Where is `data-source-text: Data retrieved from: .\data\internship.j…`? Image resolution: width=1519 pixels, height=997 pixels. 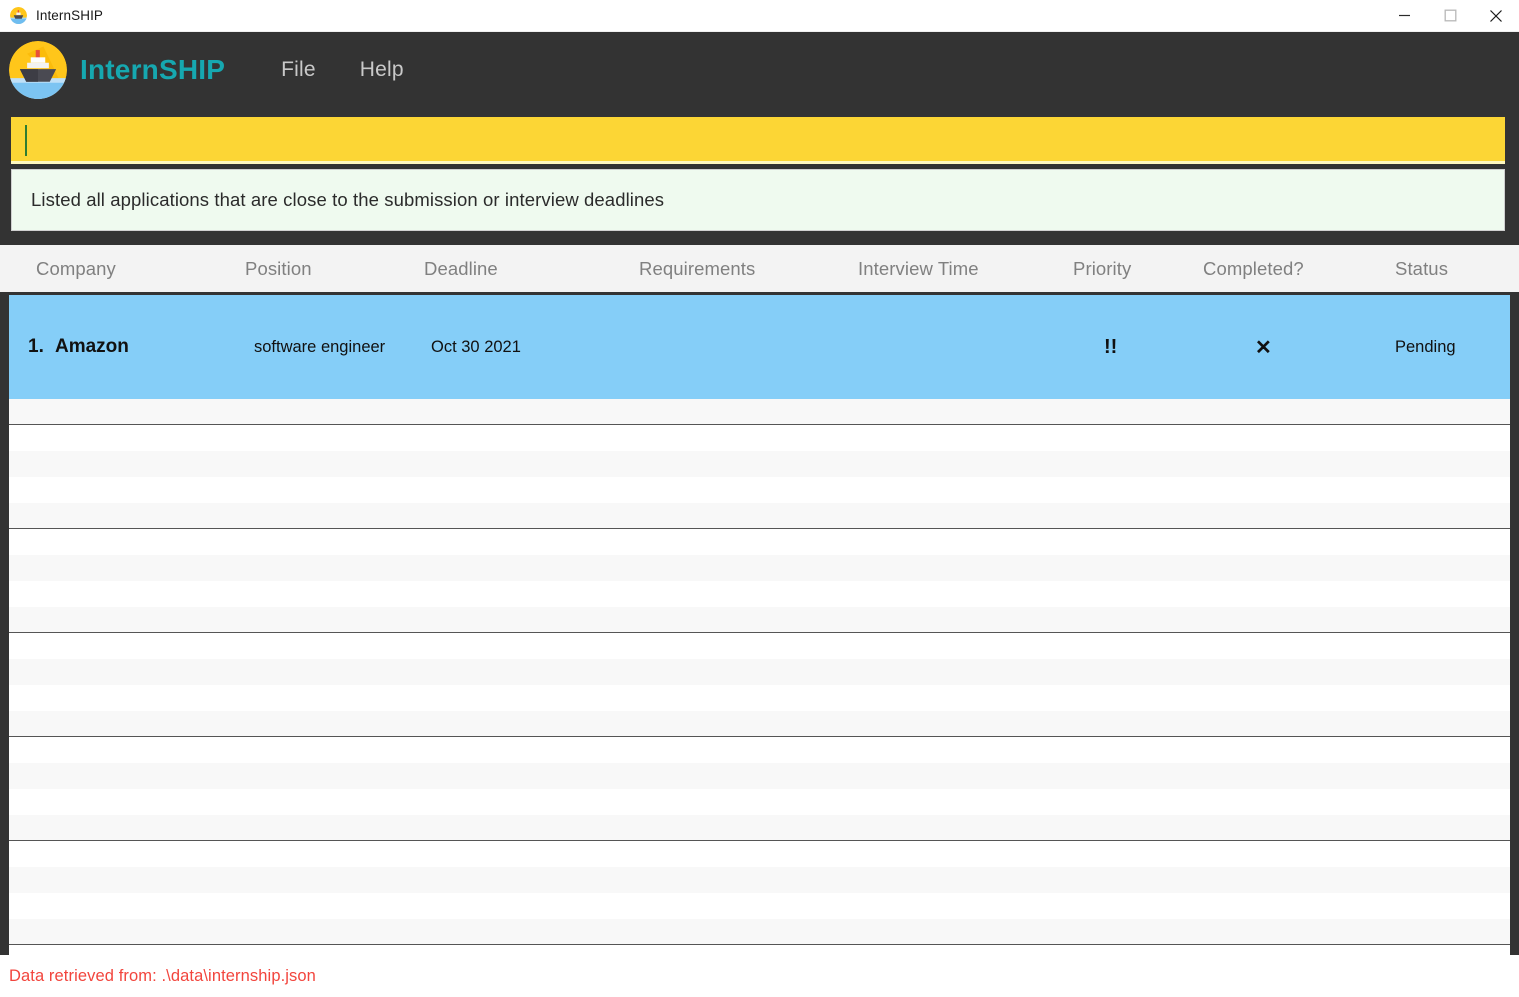
data-source-text: Data retrieved from: .\data\internship.j… is located at coordinates (162, 975).